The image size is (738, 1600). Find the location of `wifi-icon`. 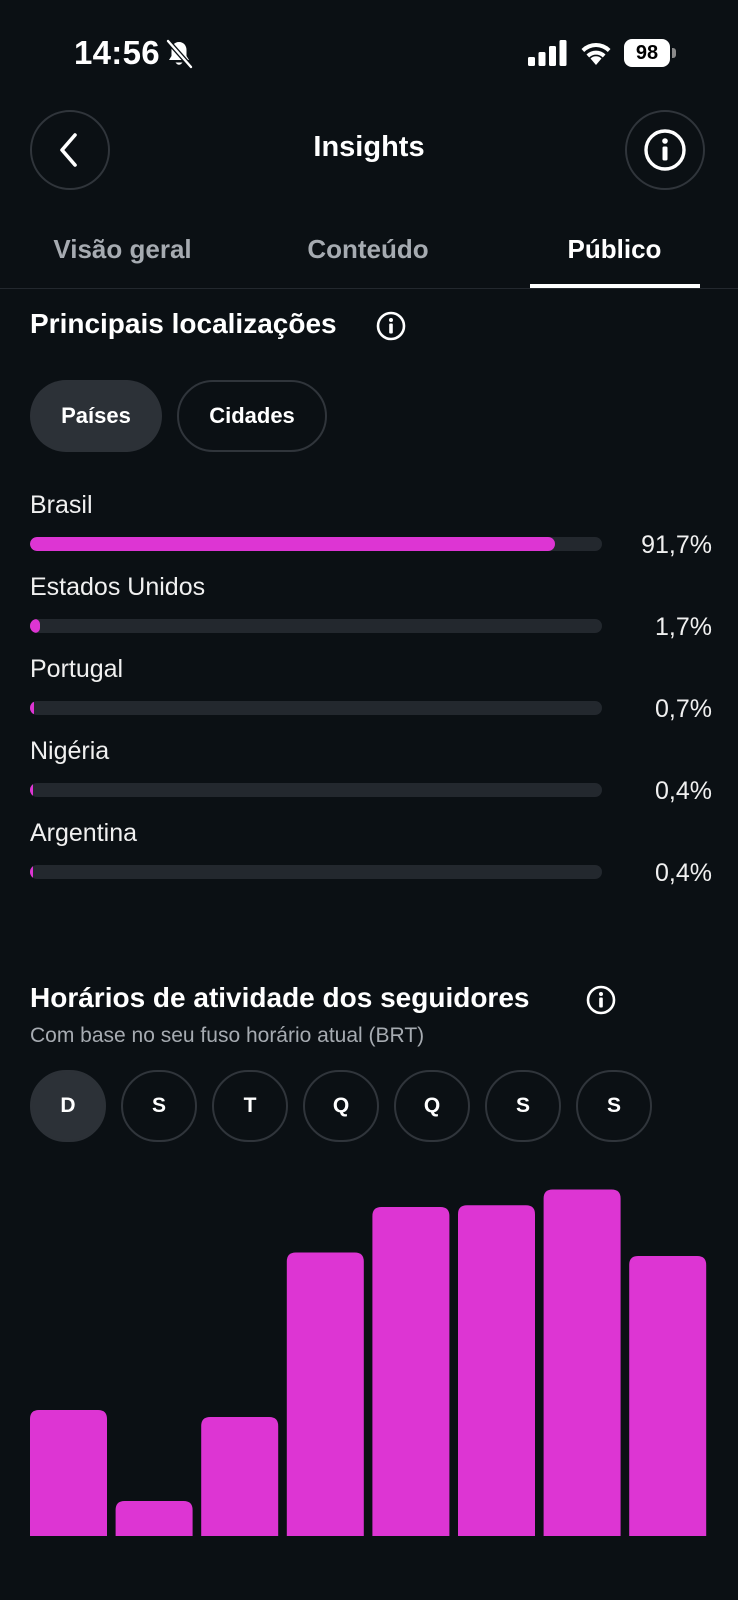

wifi-icon is located at coordinates (596, 53).